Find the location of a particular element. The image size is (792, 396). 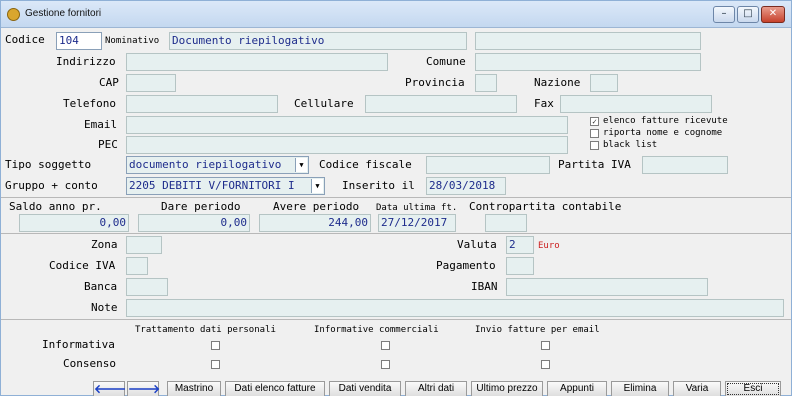

codice-iva-field is located at coordinates (137, 266).